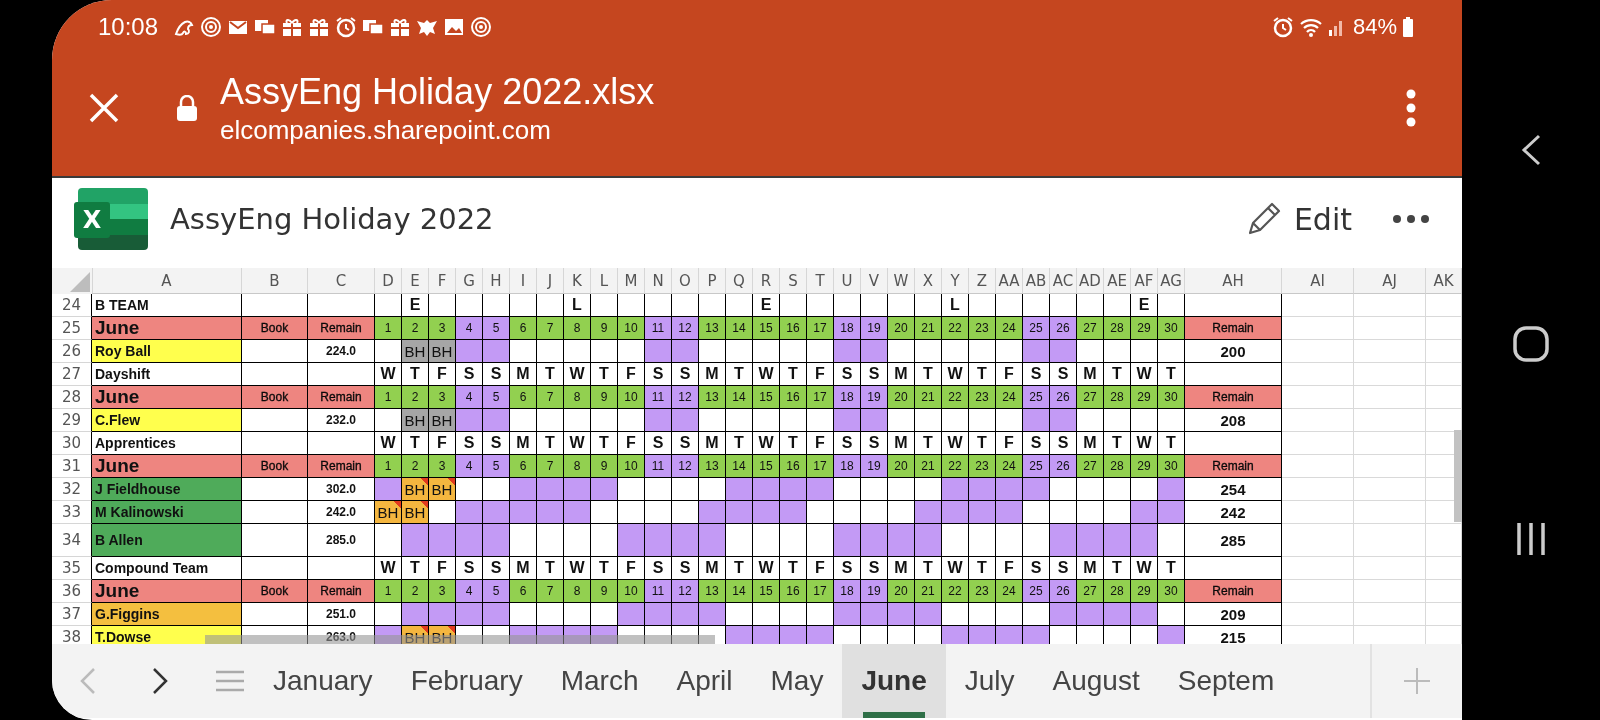 This screenshot has height=720, width=1600. I want to click on column-header: C, so click(341, 281).